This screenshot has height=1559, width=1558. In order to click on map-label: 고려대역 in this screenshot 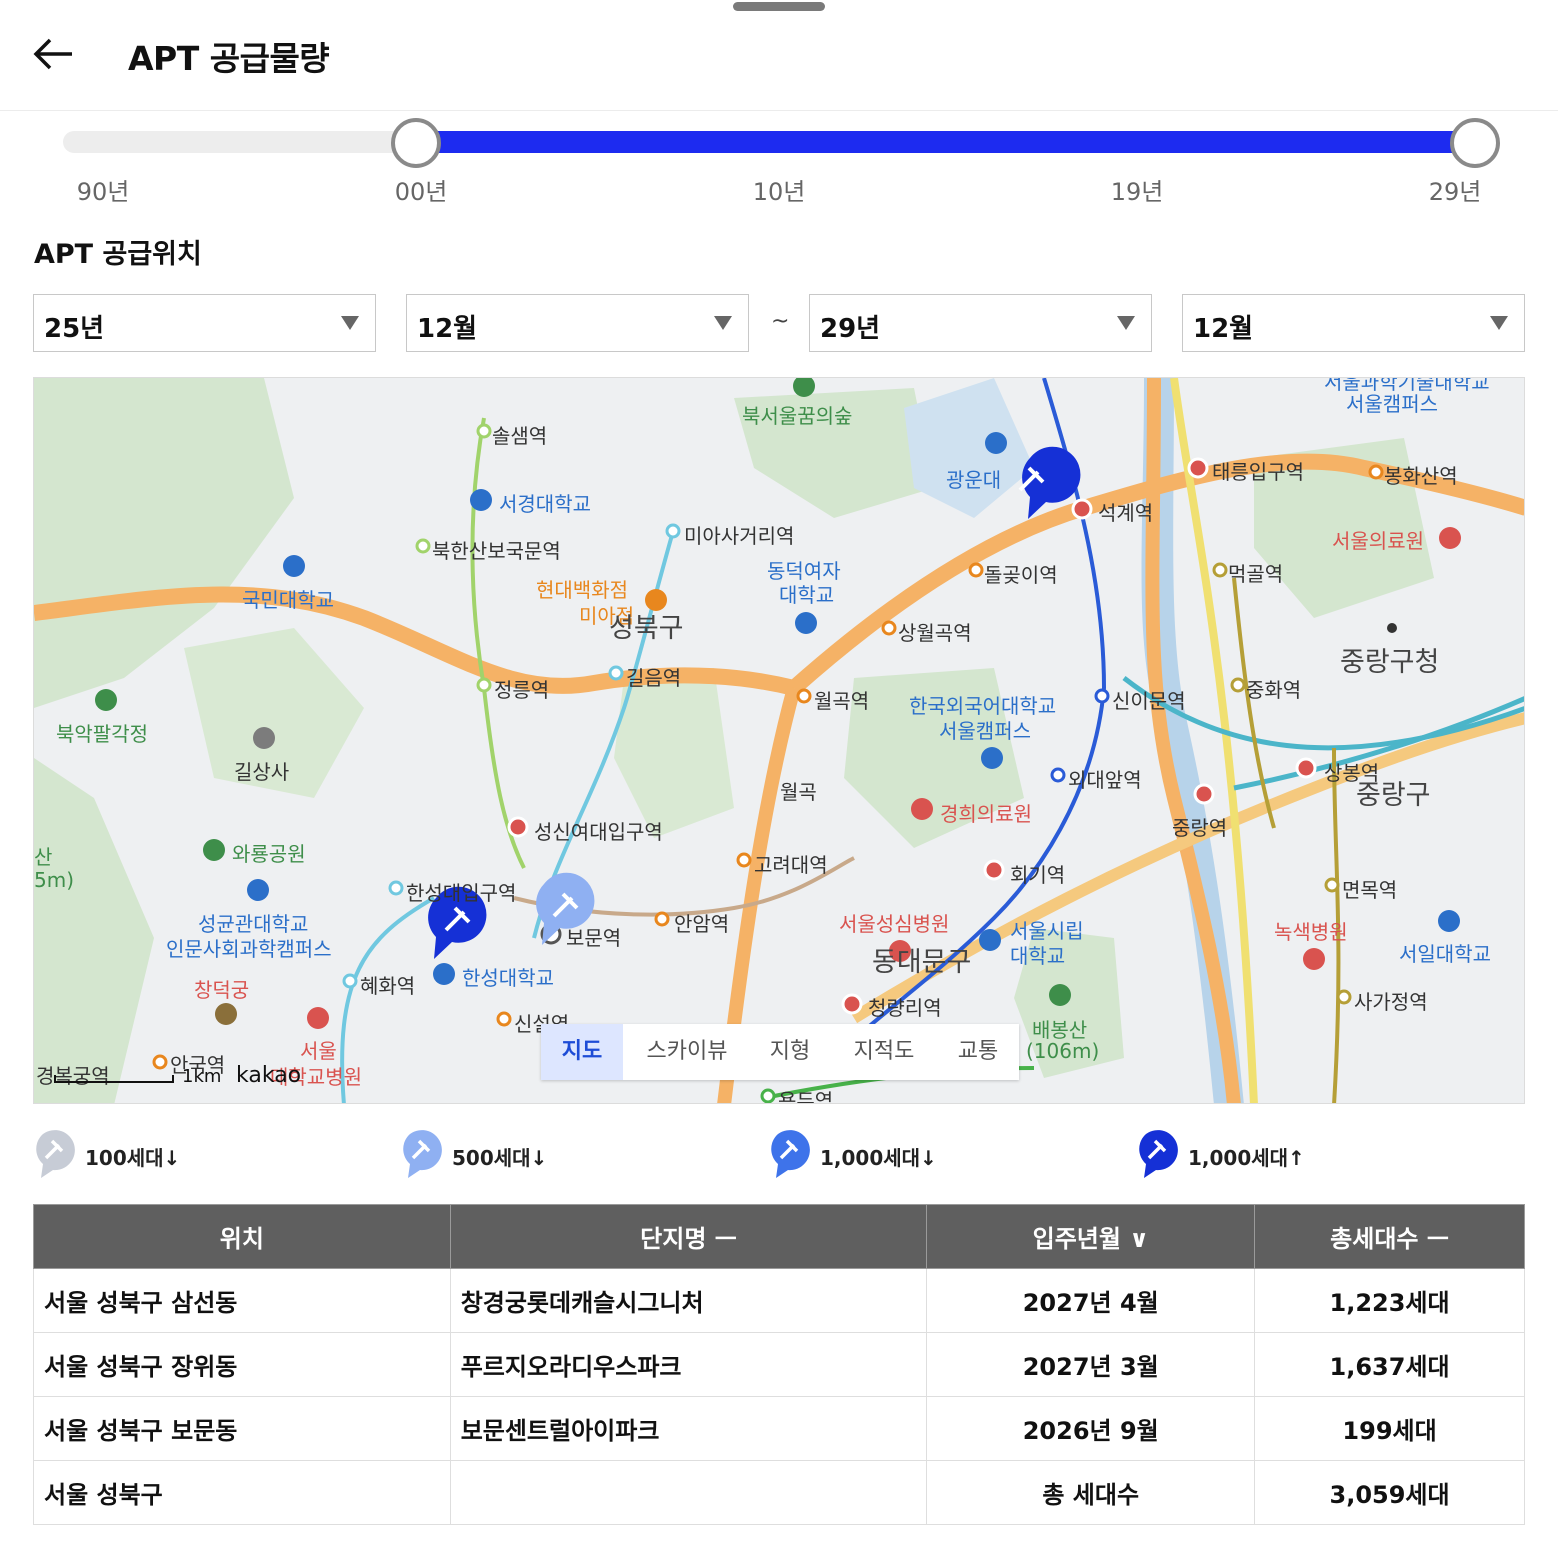, I will do `click(791, 865)`.